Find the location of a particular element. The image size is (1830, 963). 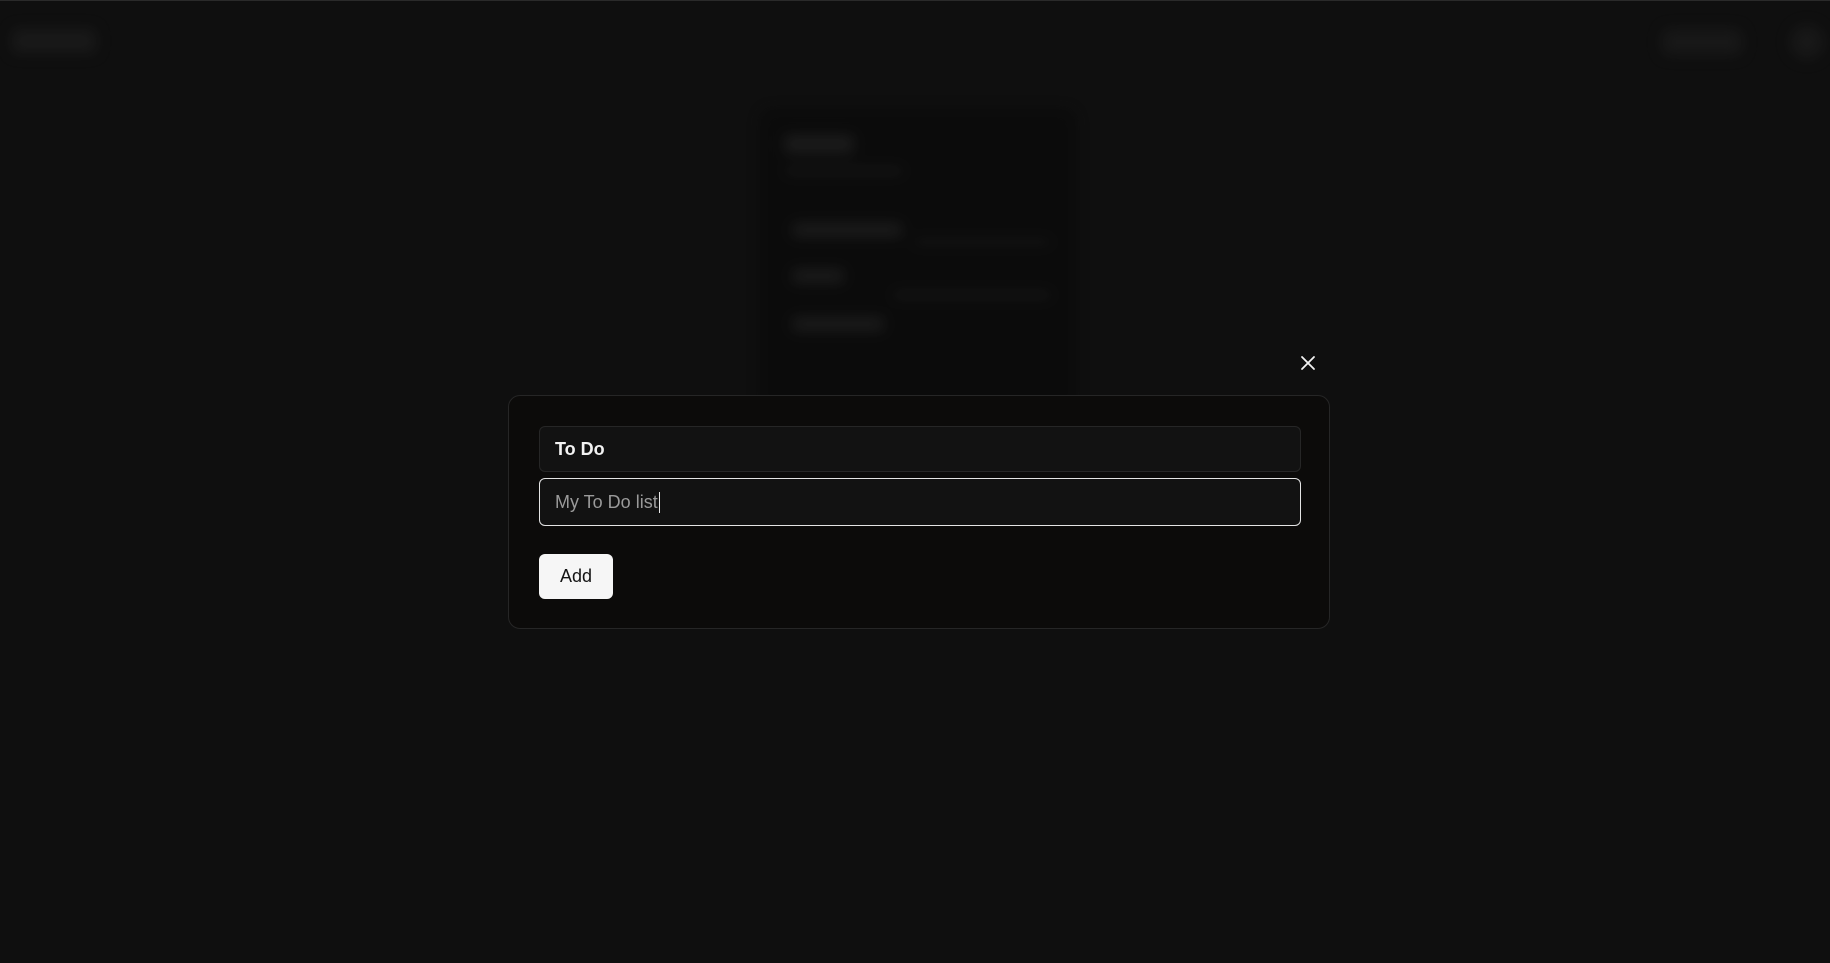

list-description-value: My To Do list is located at coordinates (606, 501).